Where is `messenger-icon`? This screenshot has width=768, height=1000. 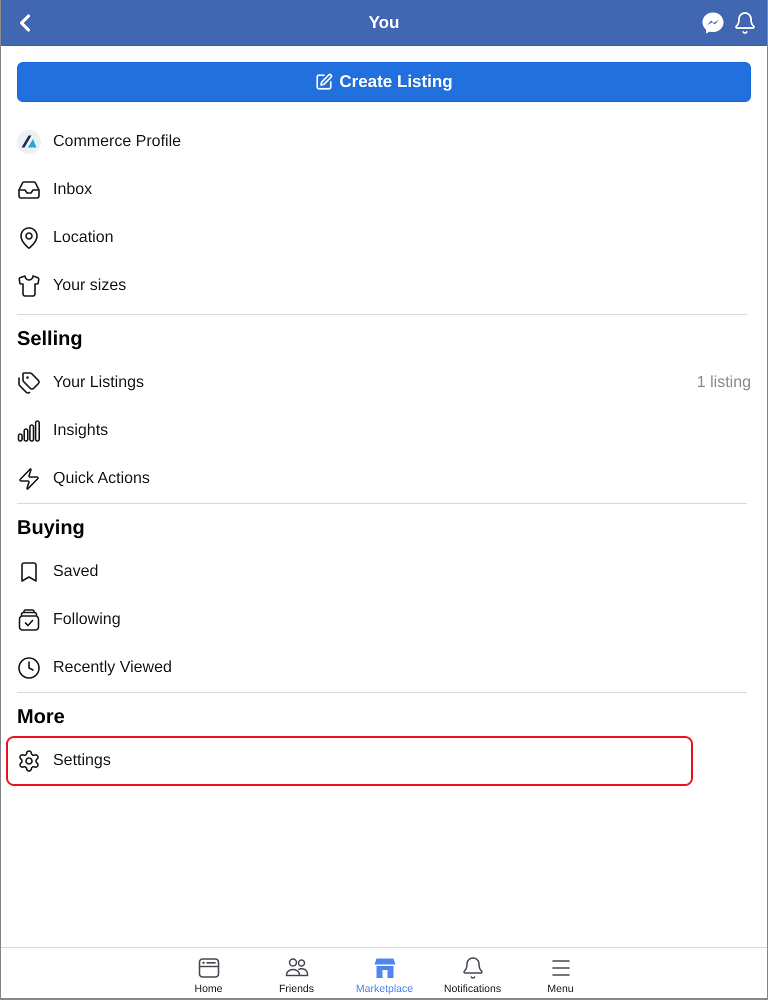 messenger-icon is located at coordinates (713, 23).